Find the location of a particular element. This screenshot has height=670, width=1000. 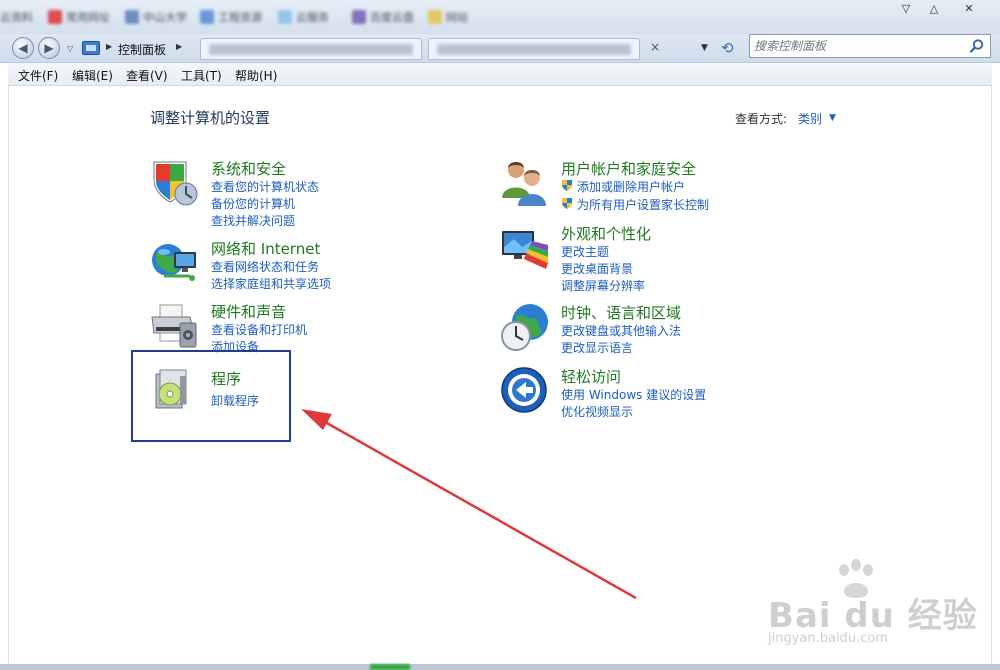

category-link: 查看网络状态和任务 is located at coordinates (265, 266).